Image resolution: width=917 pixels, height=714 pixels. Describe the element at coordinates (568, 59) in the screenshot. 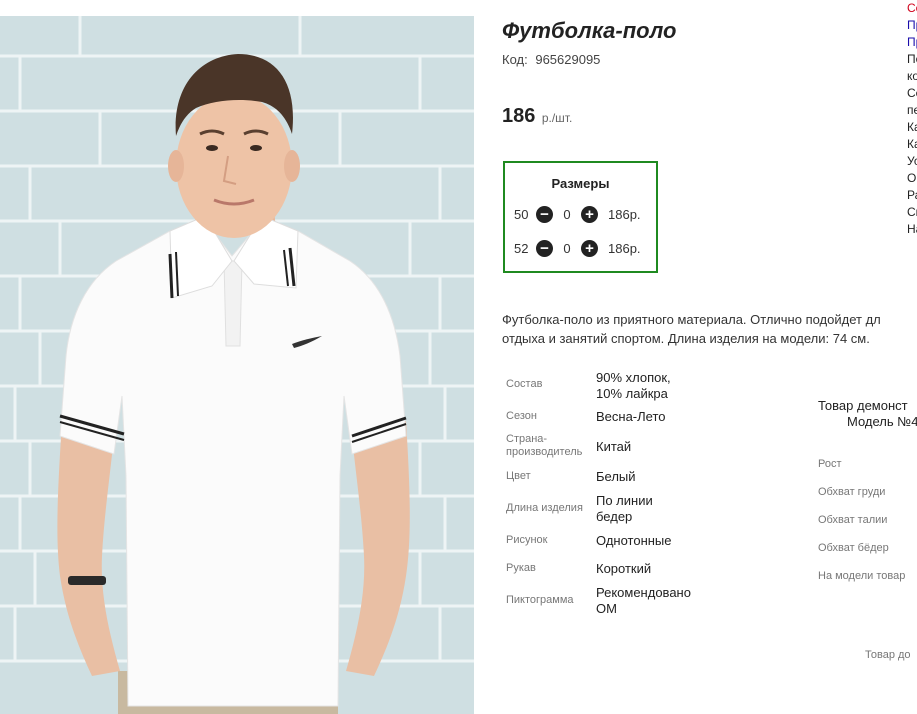

I see `product-code-value: 965629095` at that location.